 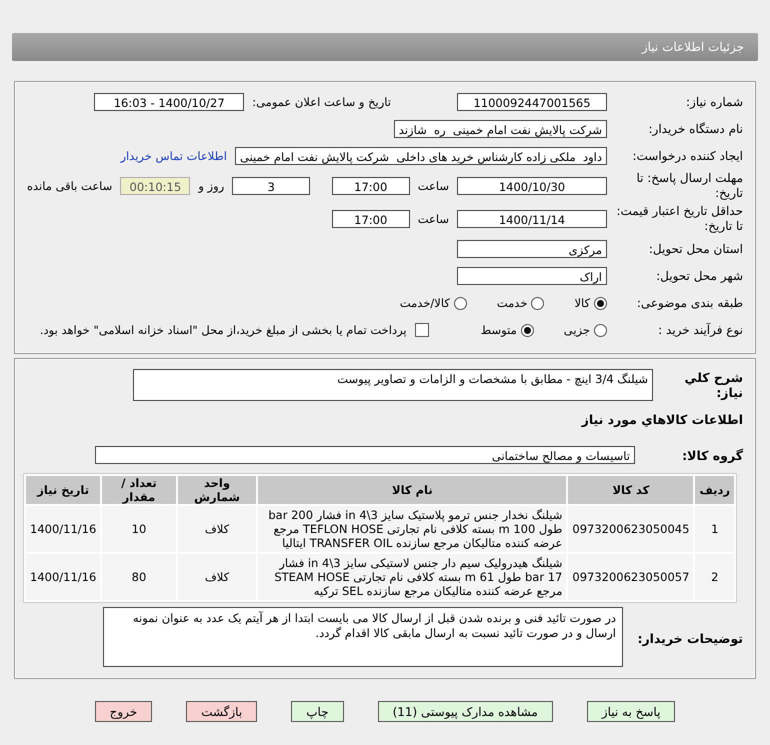 What do you see at coordinates (155, 186) in the screenshot?
I see `remaining-time-field: 00:10:15` at bounding box center [155, 186].